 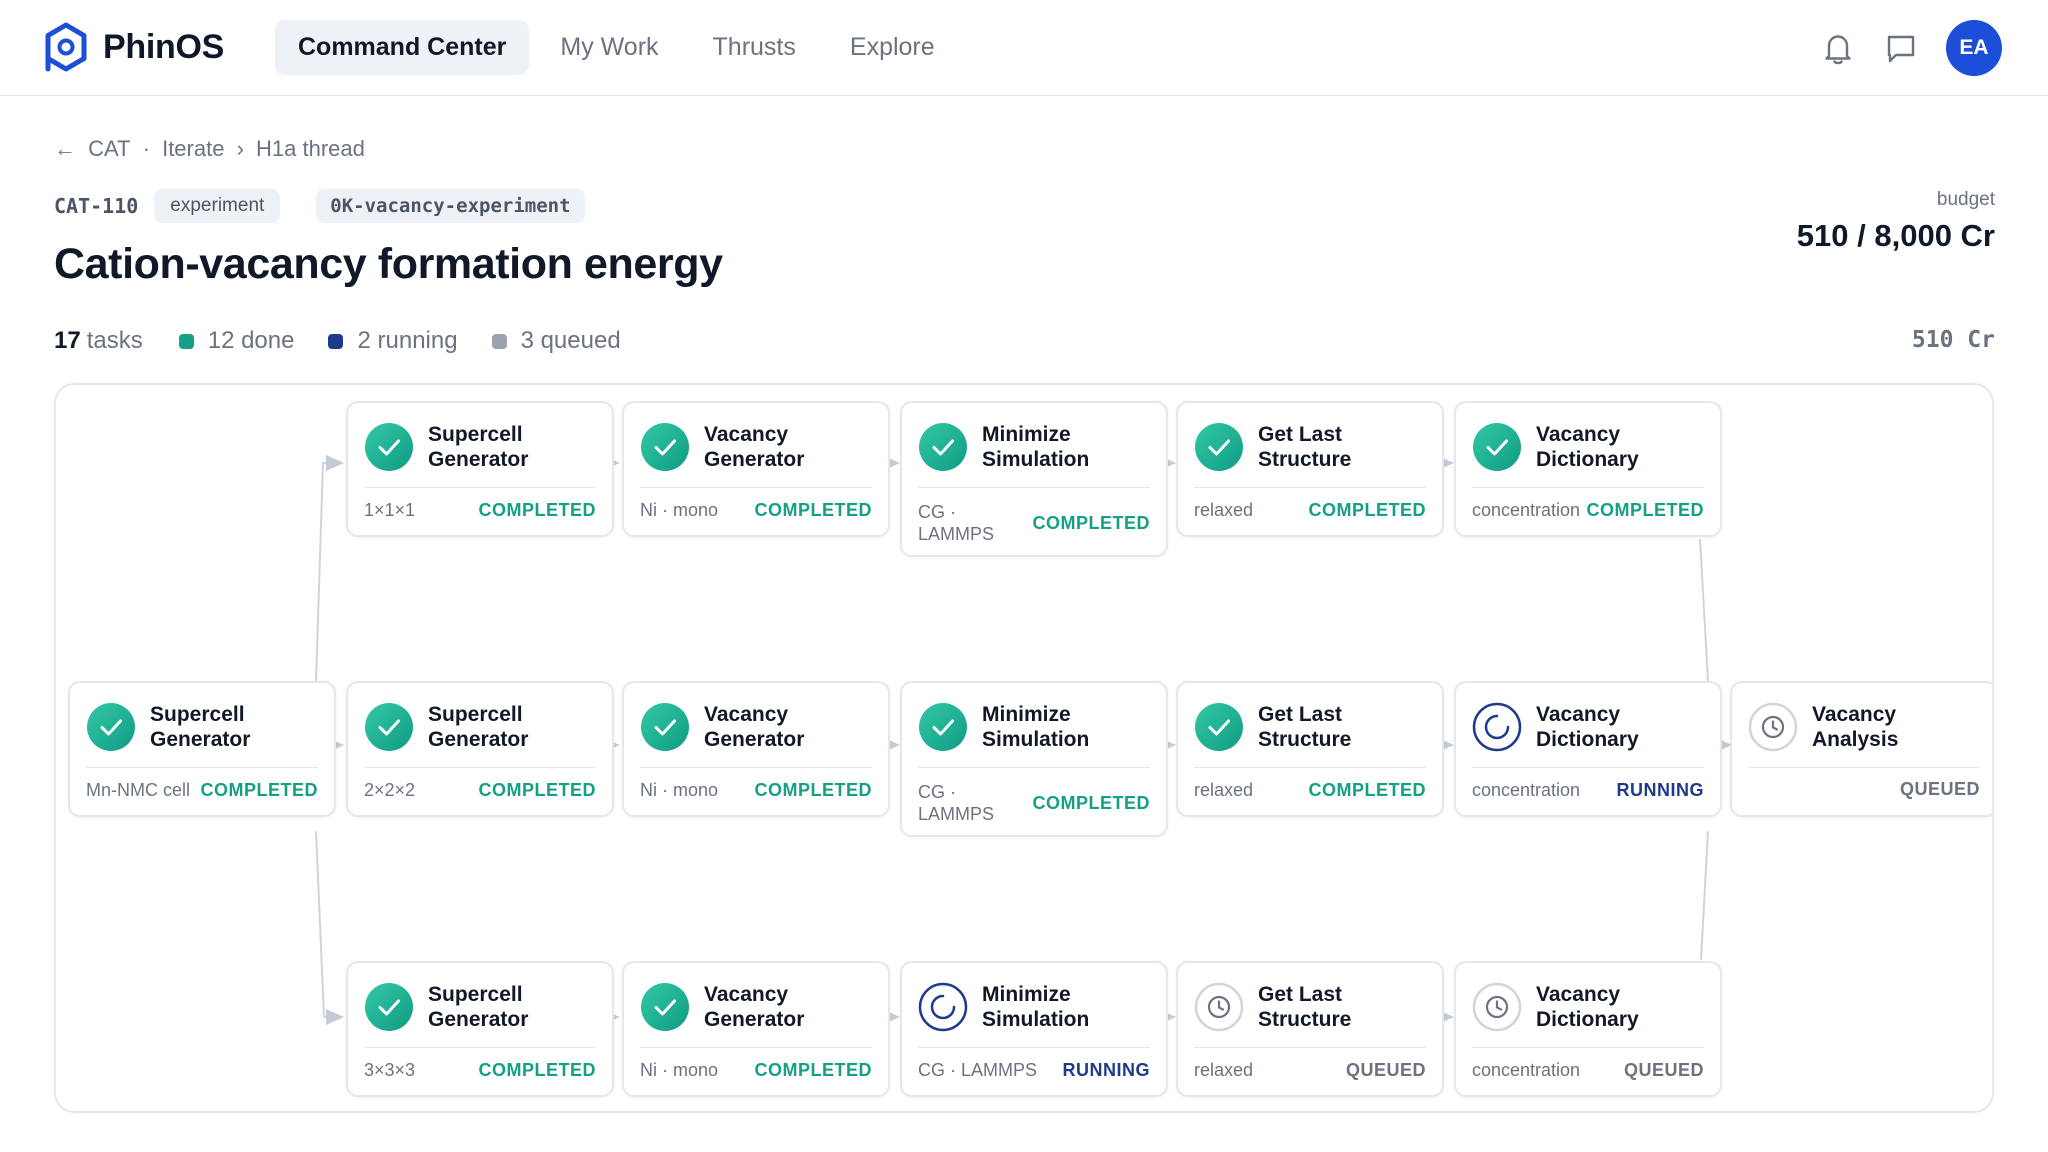 What do you see at coordinates (1953, 340) in the screenshot?
I see `total-cost: 510 Cr` at bounding box center [1953, 340].